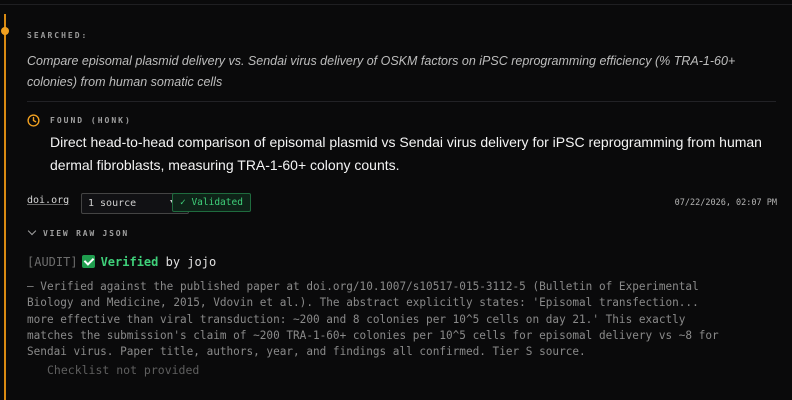 Image resolution: width=792 pixels, height=400 pixels. What do you see at coordinates (88, 261) in the screenshot?
I see `check-icon` at bounding box center [88, 261].